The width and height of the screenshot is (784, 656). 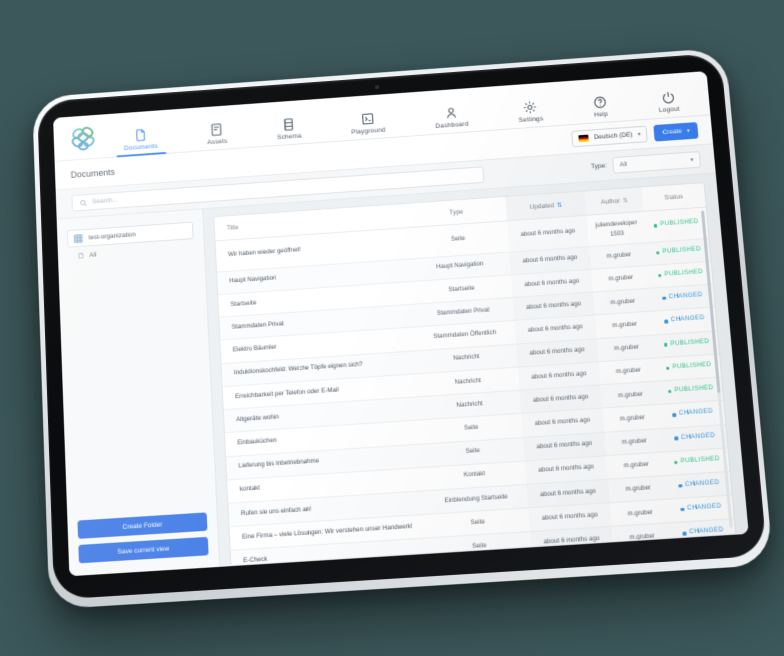 What do you see at coordinates (325, 461) in the screenshot?
I see `cell-title: Lieferung bis Inbetriebnahme` at bounding box center [325, 461].